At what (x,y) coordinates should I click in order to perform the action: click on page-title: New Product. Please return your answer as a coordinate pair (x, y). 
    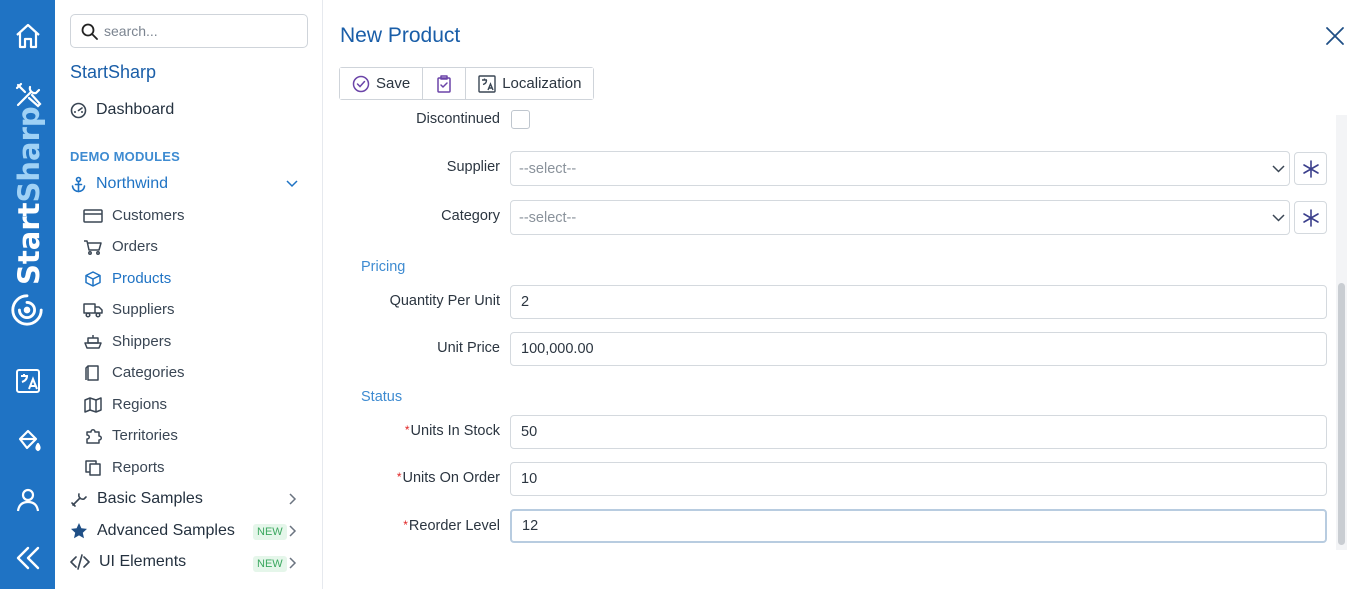
    Looking at the image, I should click on (400, 35).